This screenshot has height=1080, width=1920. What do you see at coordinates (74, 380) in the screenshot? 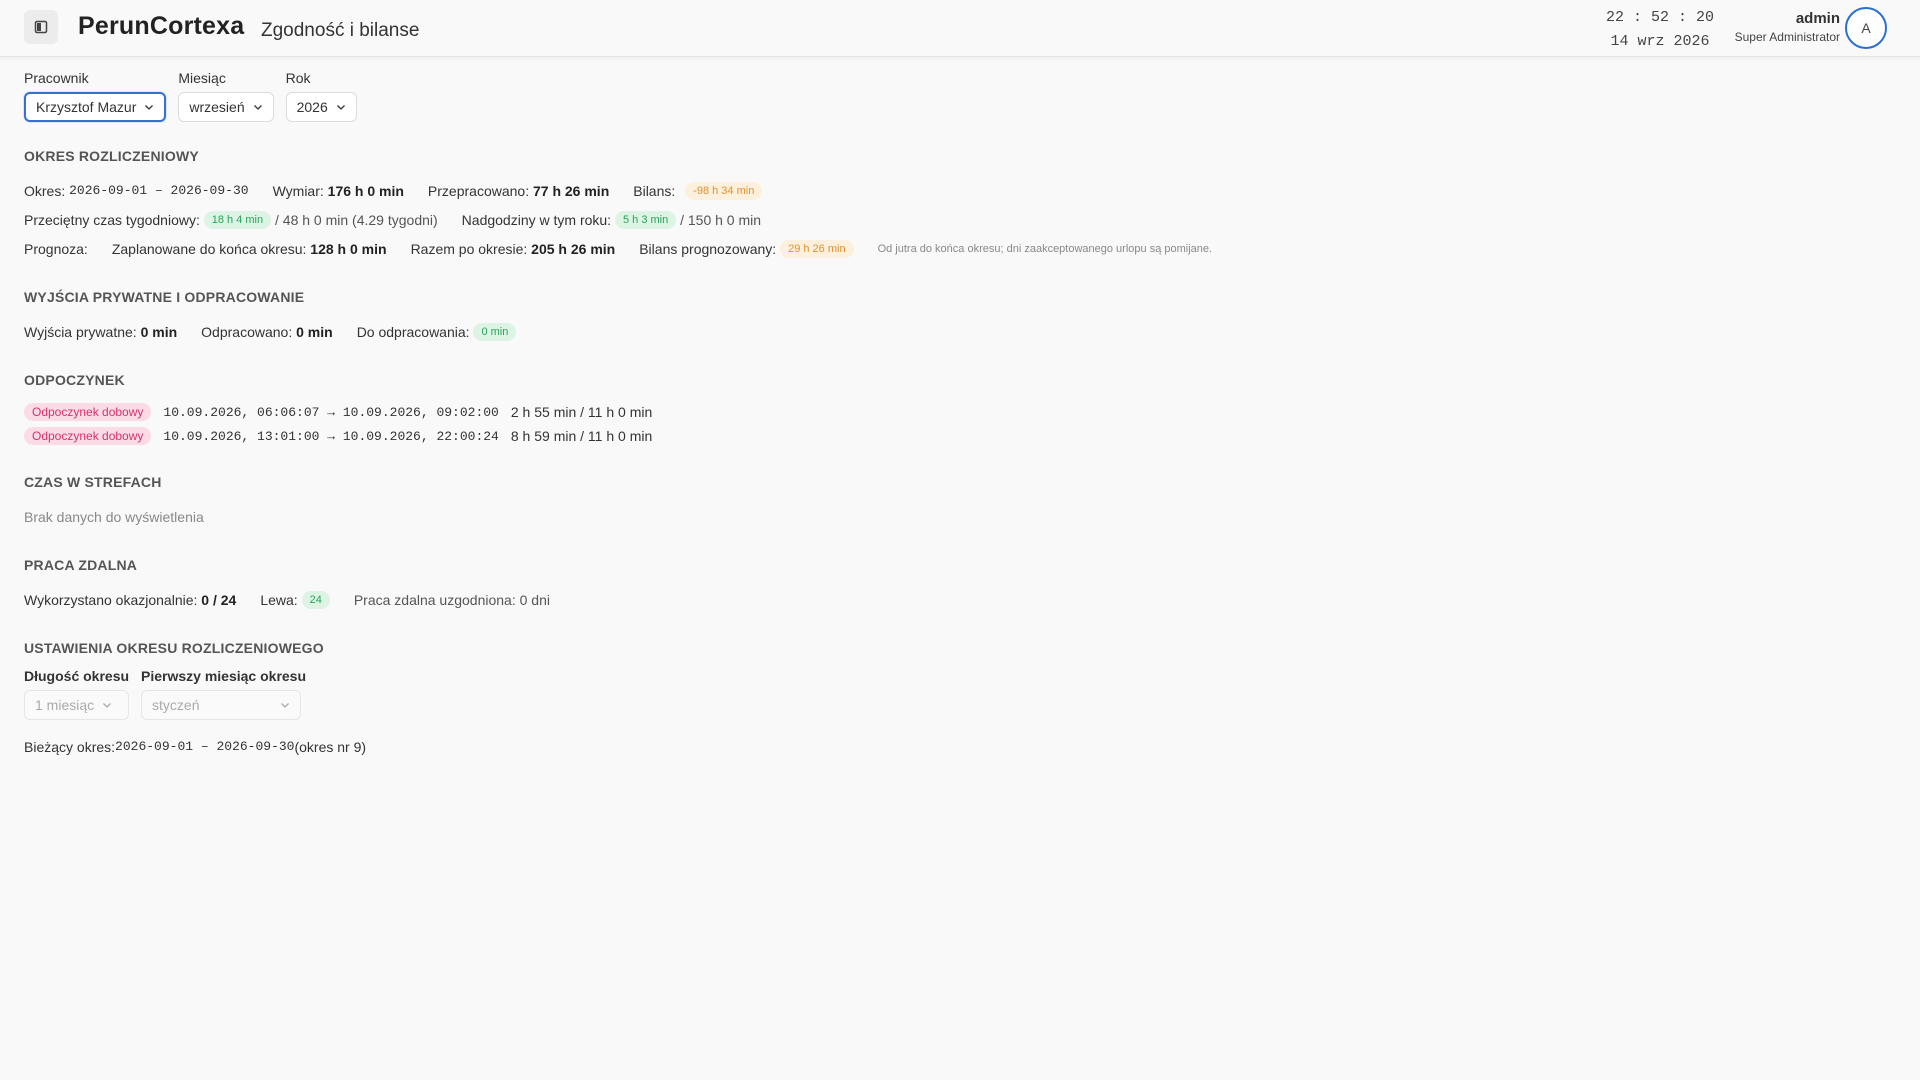
I see `rest-section-title: ODPOCZYNEK` at bounding box center [74, 380].